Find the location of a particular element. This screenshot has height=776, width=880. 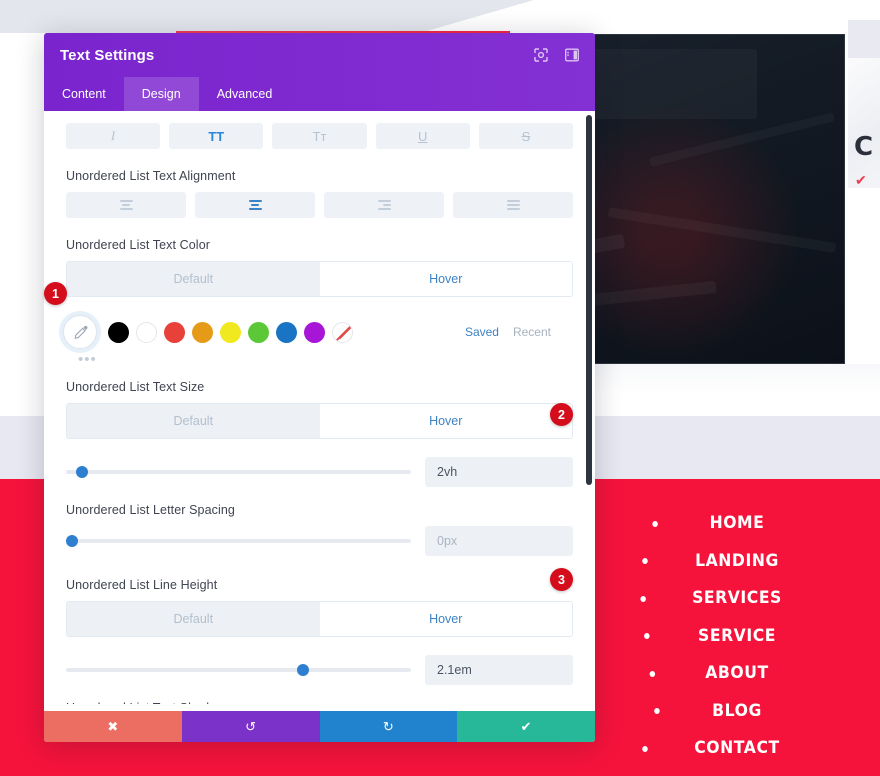

align-right-button is located at coordinates (384, 205).